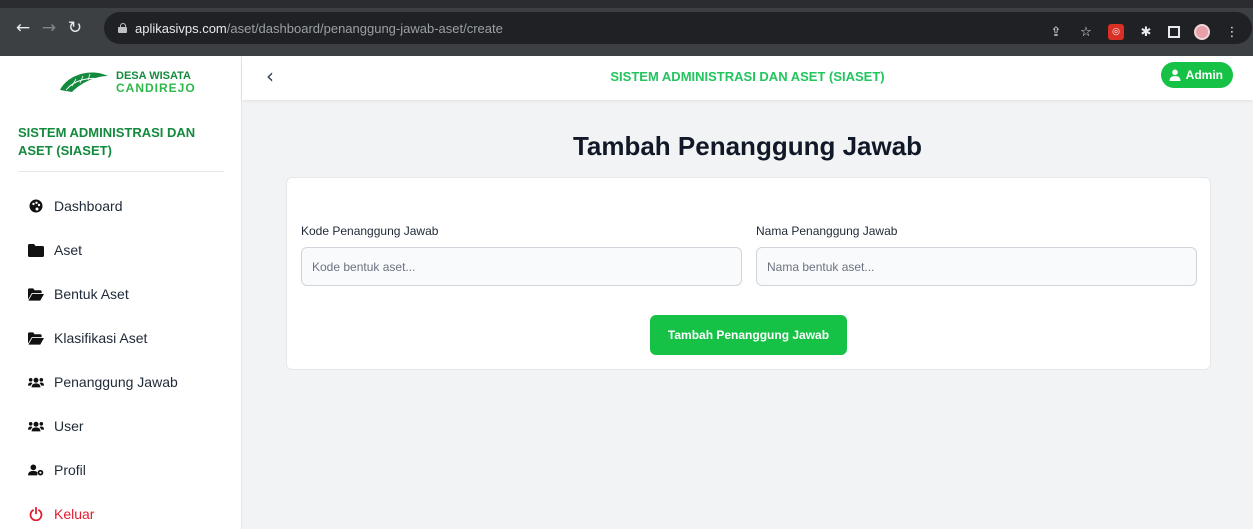  Describe the element at coordinates (84, 82) in the screenshot. I see `leaf-logo-icon` at that location.